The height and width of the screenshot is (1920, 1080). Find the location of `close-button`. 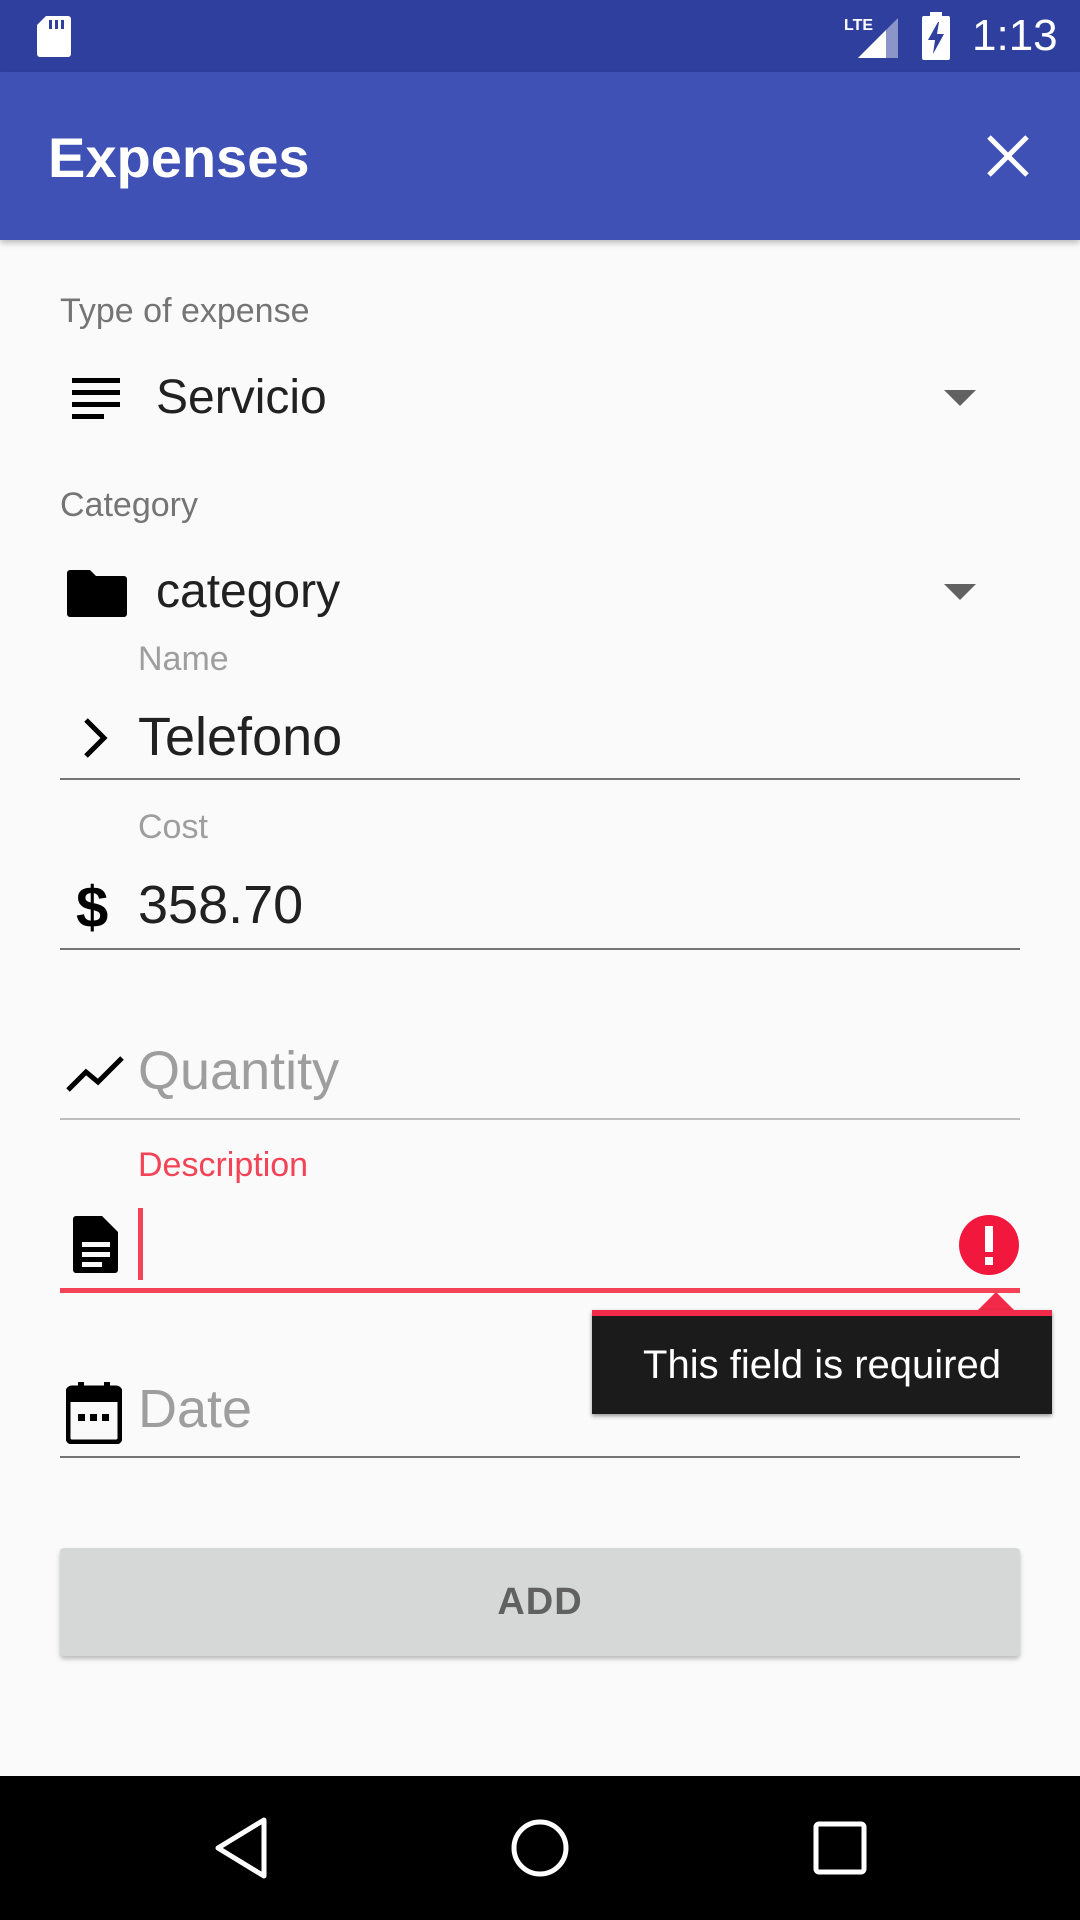

close-button is located at coordinates (1008, 156).